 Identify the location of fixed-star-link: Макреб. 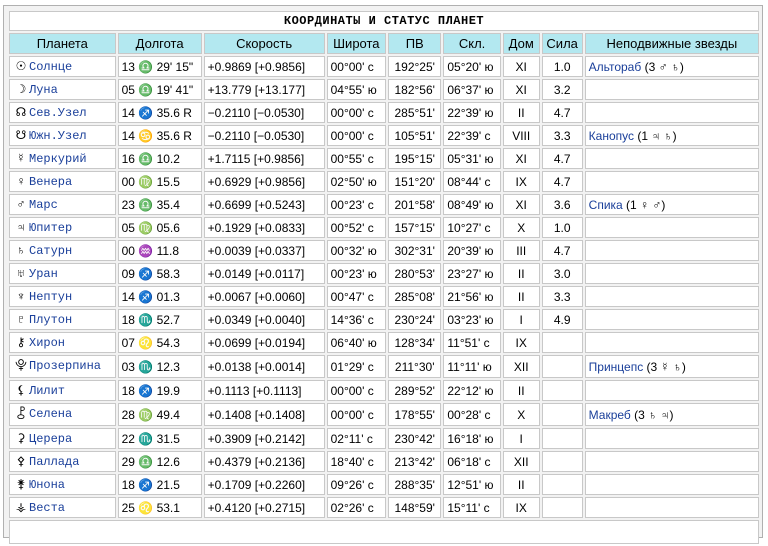
(610, 415).